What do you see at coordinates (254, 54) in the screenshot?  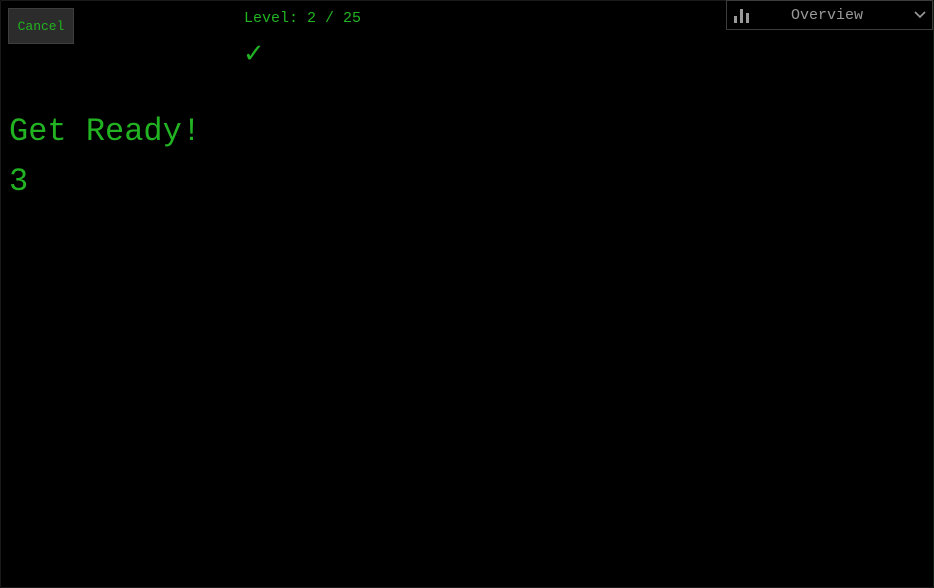 I see `checkmark-icon: ✓` at bounding box center [254, 54].